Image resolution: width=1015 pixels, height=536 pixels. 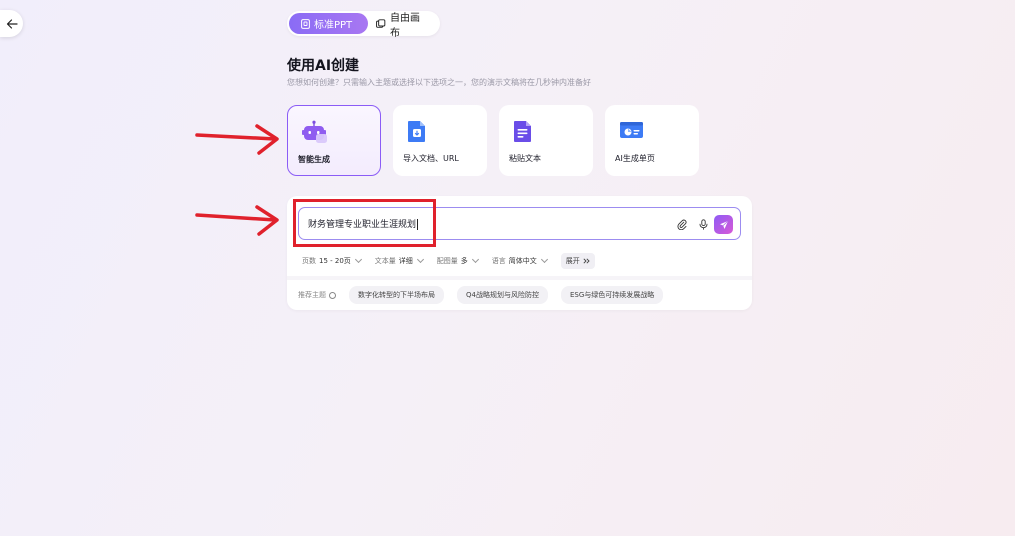 What do you see at coordinates (323, 66) in the screenshot?
I see `page-title: 使用AI创建` at bounding box center [323, 66].